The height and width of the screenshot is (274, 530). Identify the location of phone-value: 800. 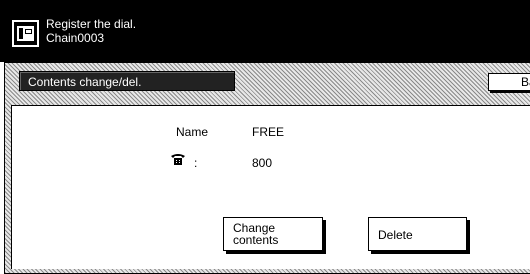
(262, 163).